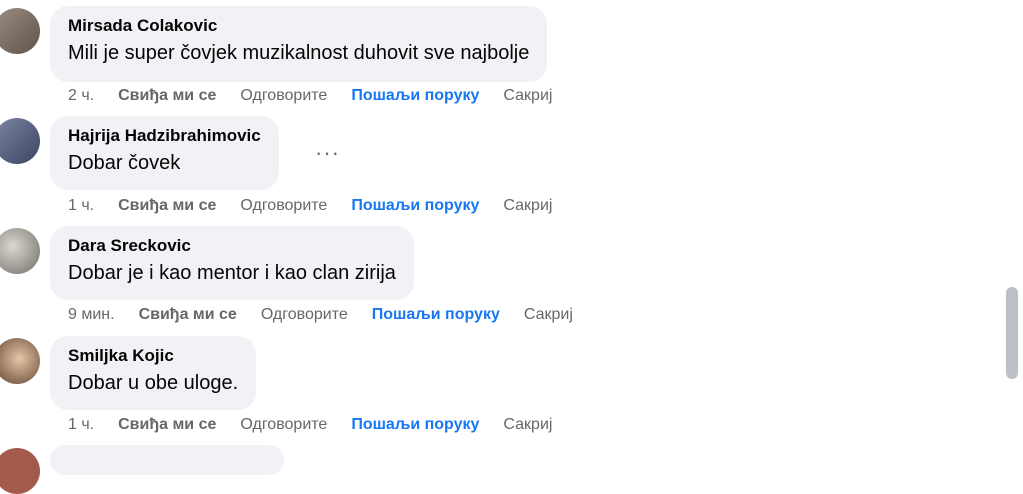  I want to click on comment-author: Smiljka Kojic, so click(153, 356).